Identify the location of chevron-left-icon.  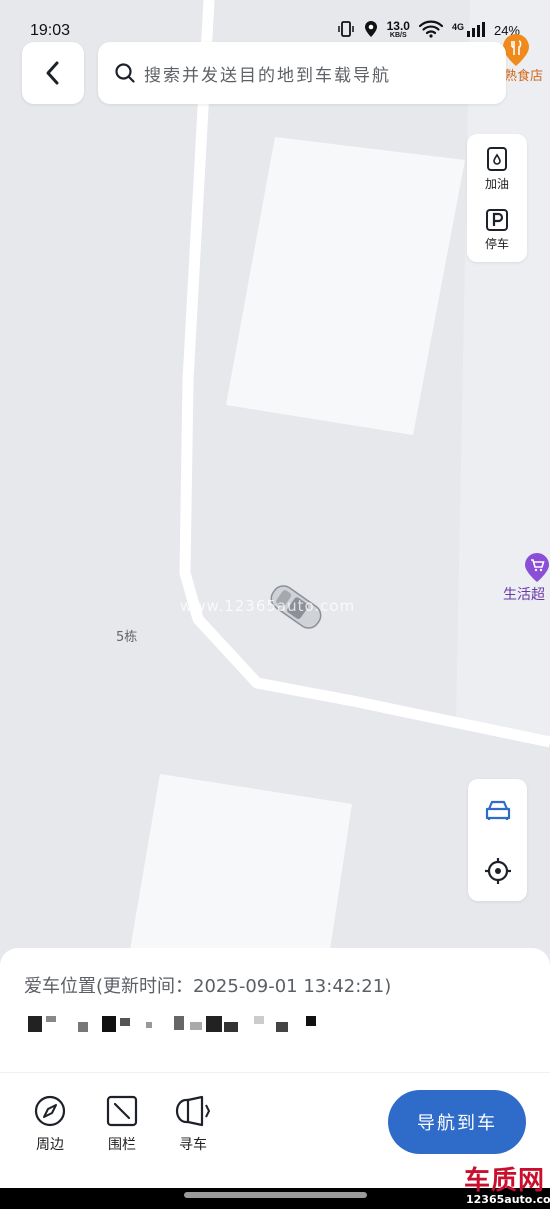
(52, 73).